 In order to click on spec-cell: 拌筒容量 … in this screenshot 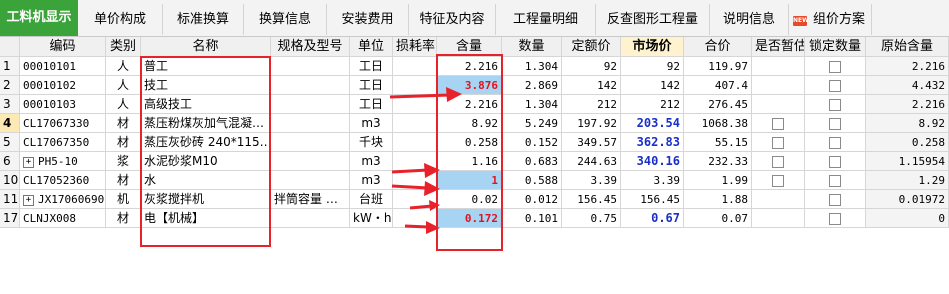, I will do `click(310, 199)`.